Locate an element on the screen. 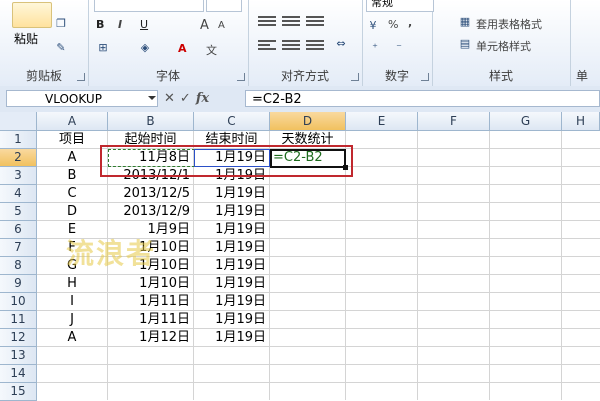 Image resolution: width=600 pixels, height=401 pixels. formula-input: =C2-B2 is located at coordinates (422, 98).